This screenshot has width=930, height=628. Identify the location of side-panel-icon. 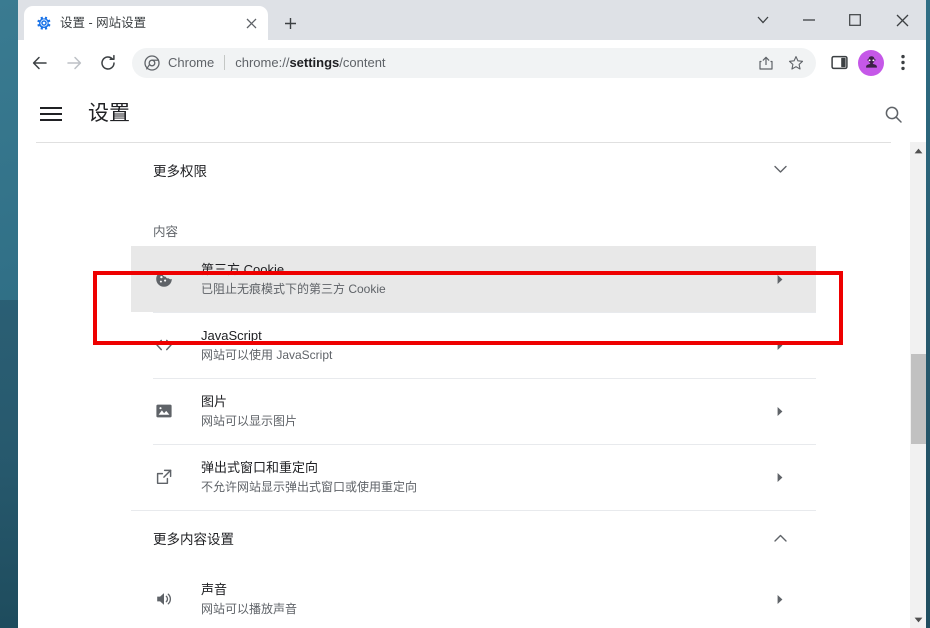
(839, 62).